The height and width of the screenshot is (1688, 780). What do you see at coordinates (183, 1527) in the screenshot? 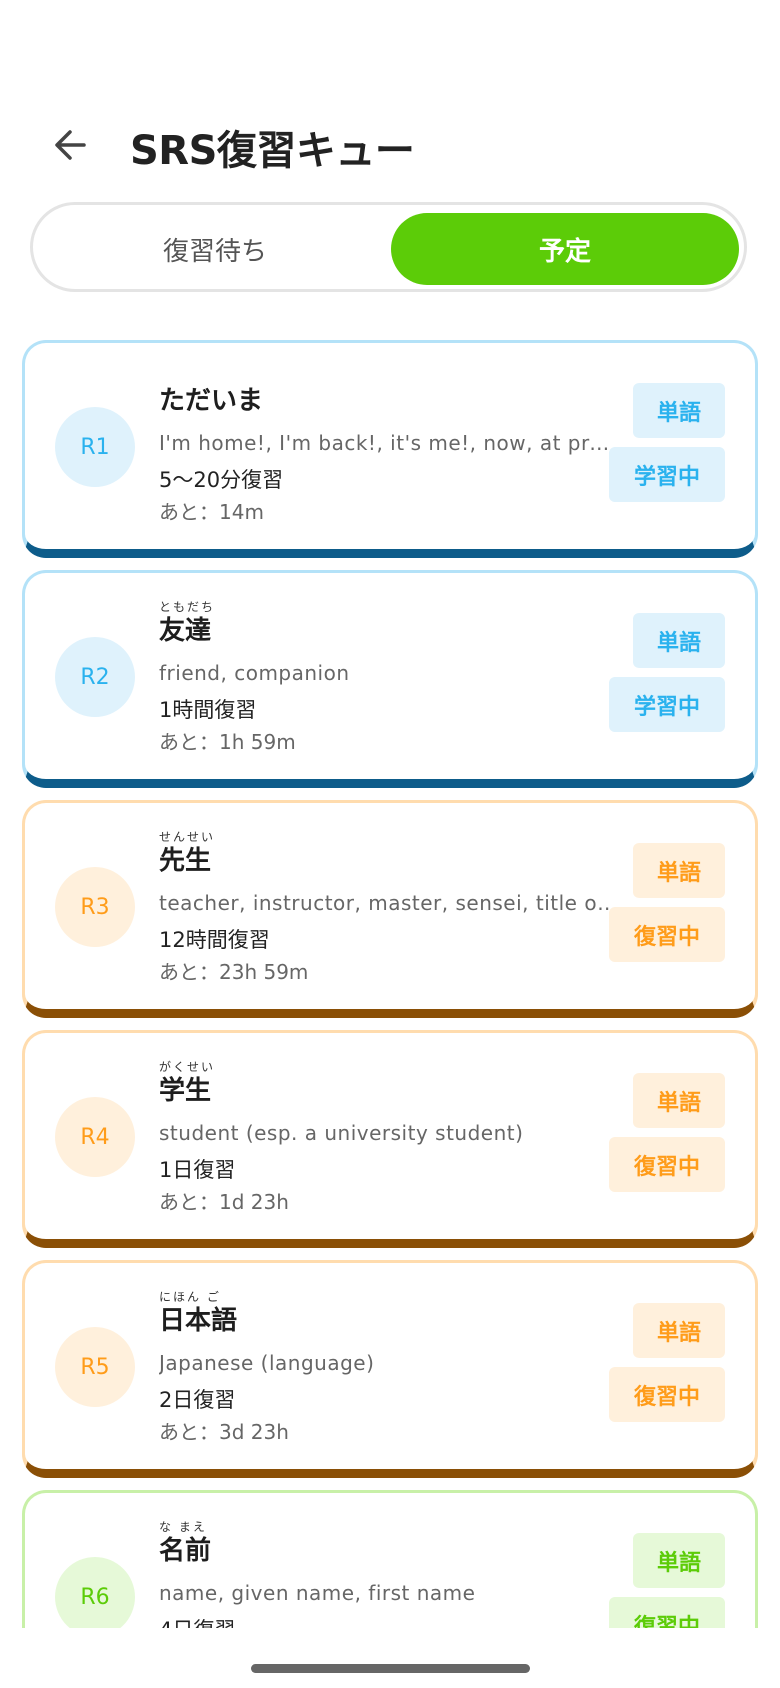
I see `furigana: な まえ` at bounding box center [183, 1527].